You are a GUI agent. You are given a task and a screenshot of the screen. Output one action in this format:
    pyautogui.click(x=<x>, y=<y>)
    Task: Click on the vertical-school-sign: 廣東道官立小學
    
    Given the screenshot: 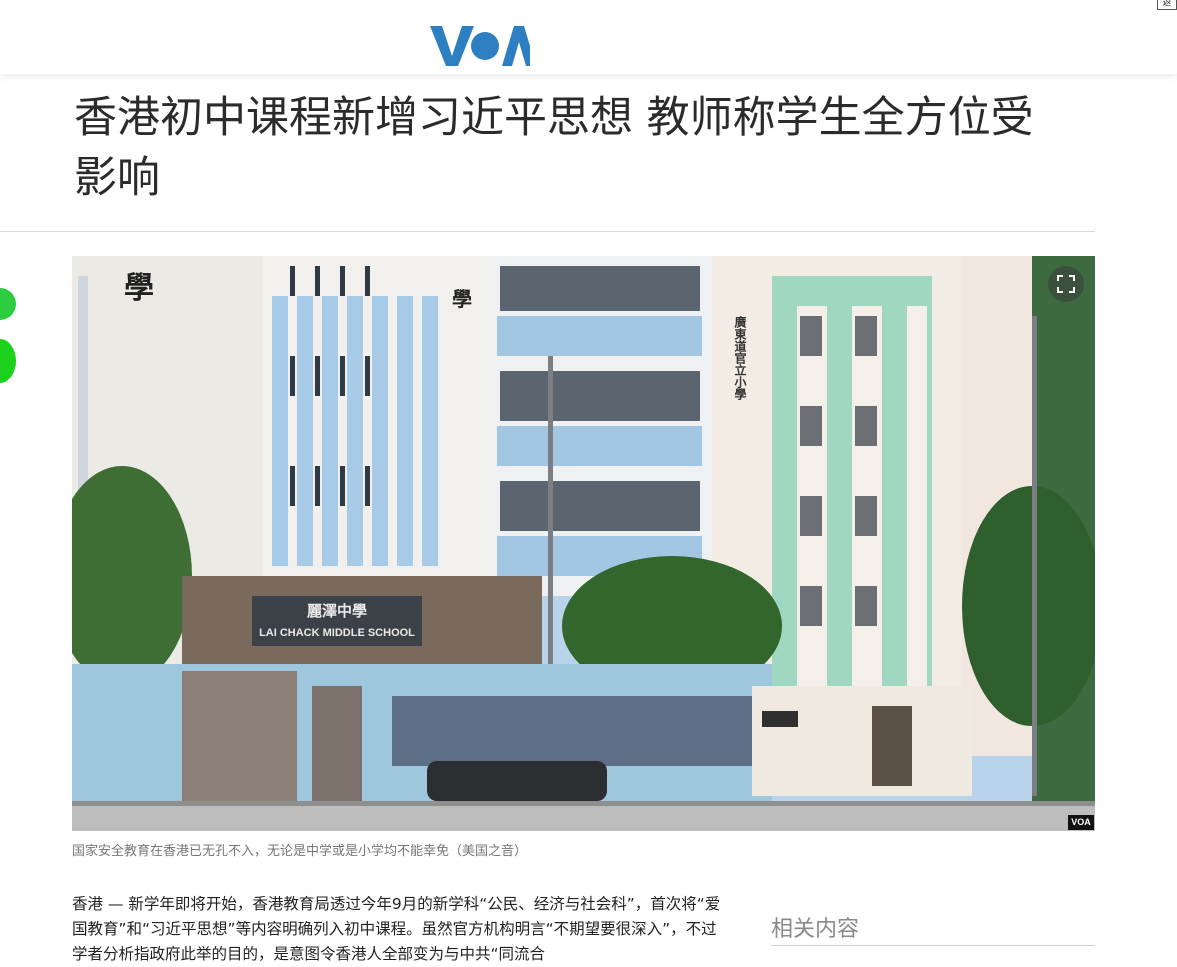 What is the action you would take?
    pyautogui.click(x=740, y=358)
    